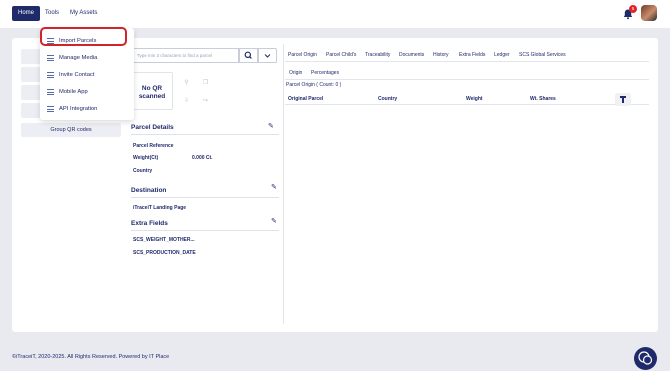  I want to click on tab-ledger: Ledger, so click(502, 55).